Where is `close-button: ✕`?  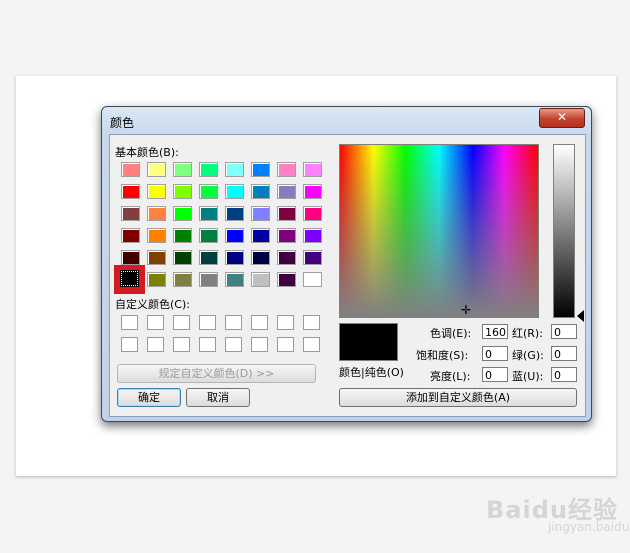
close-button: ✕ is located at coordinates (562, 118).